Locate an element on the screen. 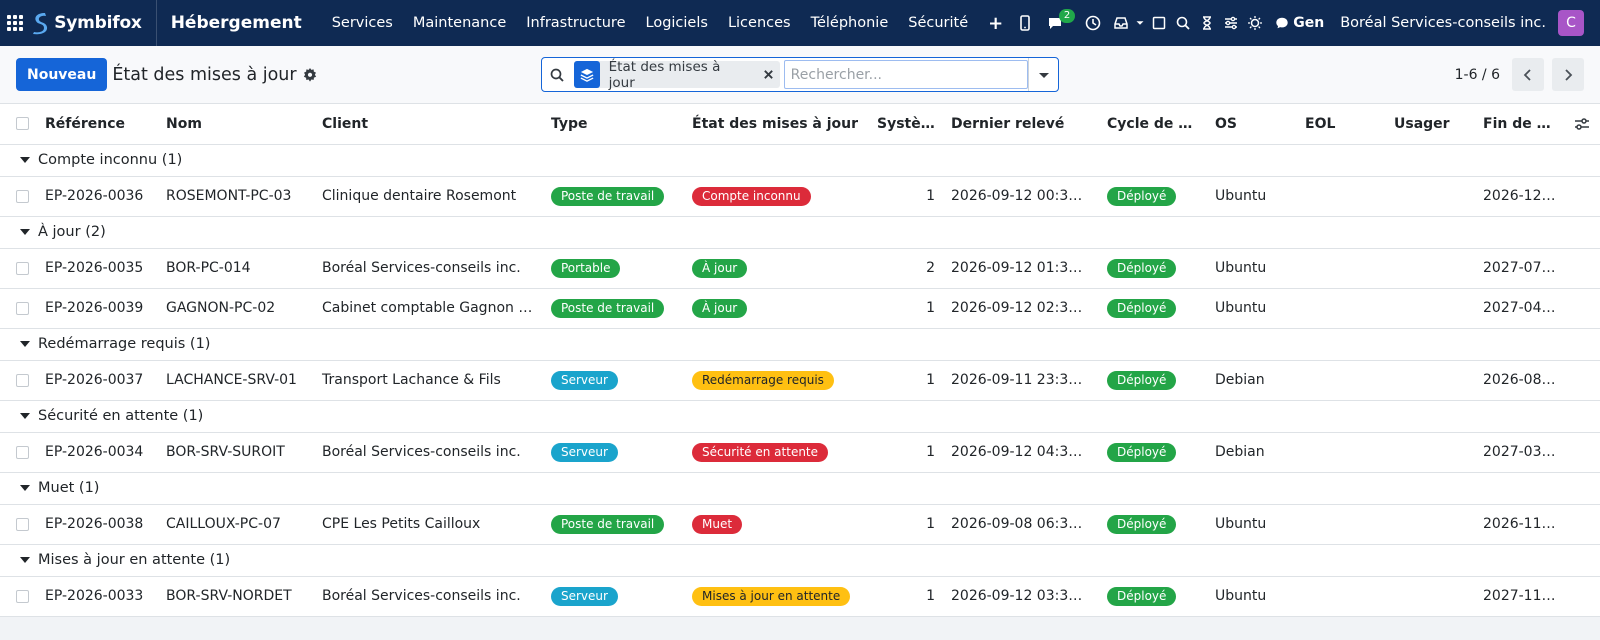  column-header-lifecycle: Cycle de vie is located at coordinates (1153, 124).